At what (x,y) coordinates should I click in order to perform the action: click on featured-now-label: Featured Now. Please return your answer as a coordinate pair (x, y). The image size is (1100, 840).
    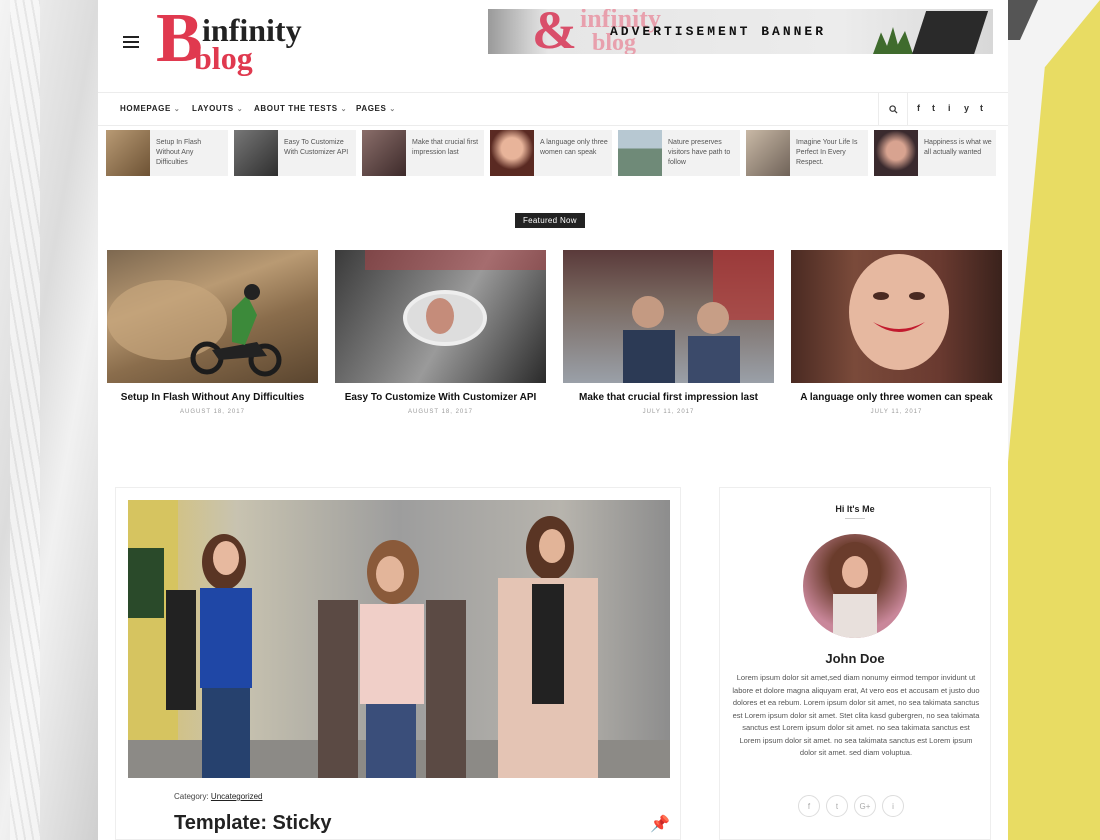
    Looking at the image, I should click on (550, 220).